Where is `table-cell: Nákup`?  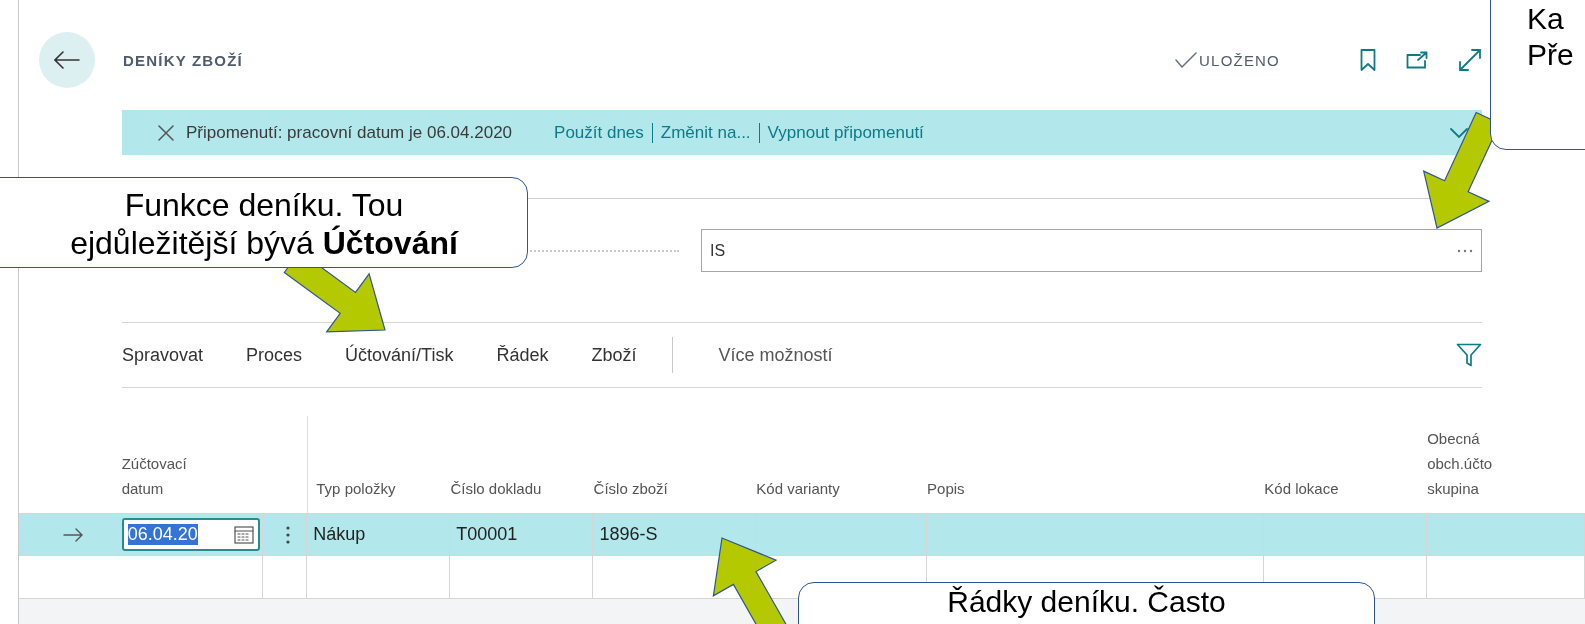 table-cell: Nákup is located at coordinates (339, 534).